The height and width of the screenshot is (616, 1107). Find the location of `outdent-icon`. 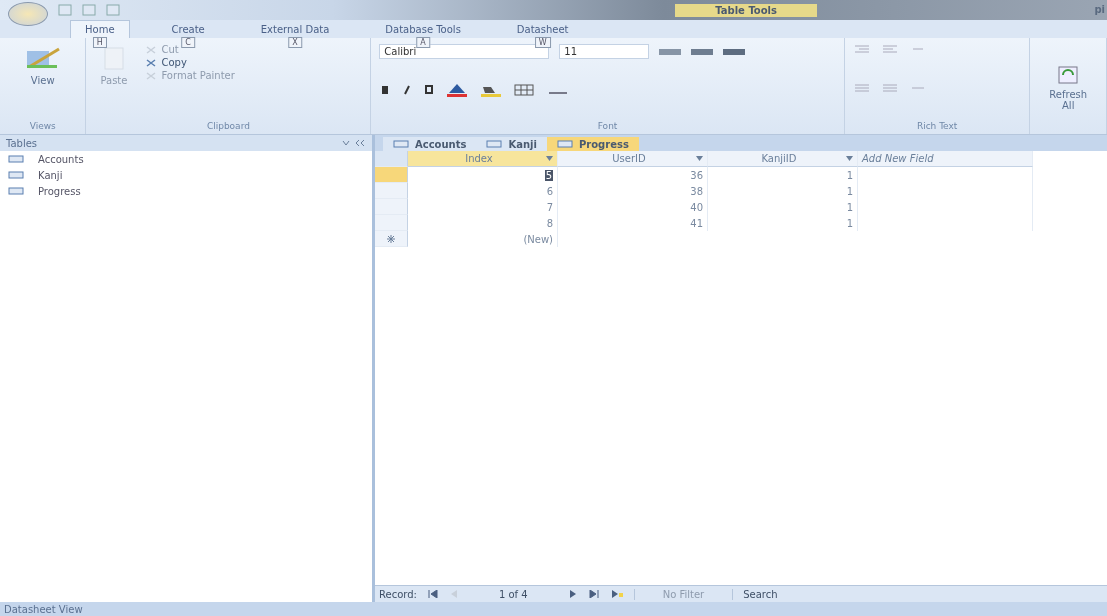

outdent-icon is located at coordinates (889, 49).